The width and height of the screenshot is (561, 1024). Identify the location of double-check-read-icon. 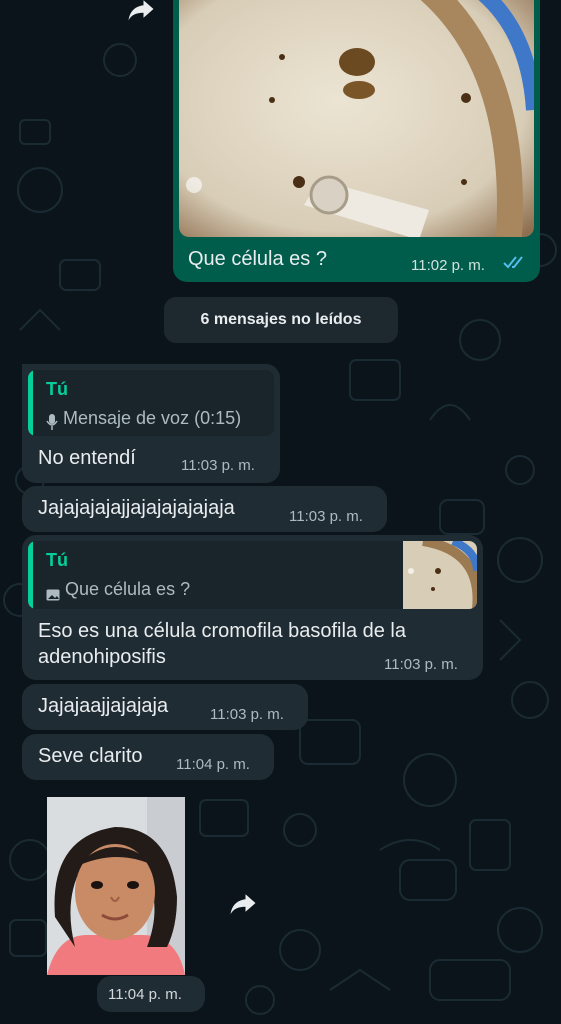
(515, 265).